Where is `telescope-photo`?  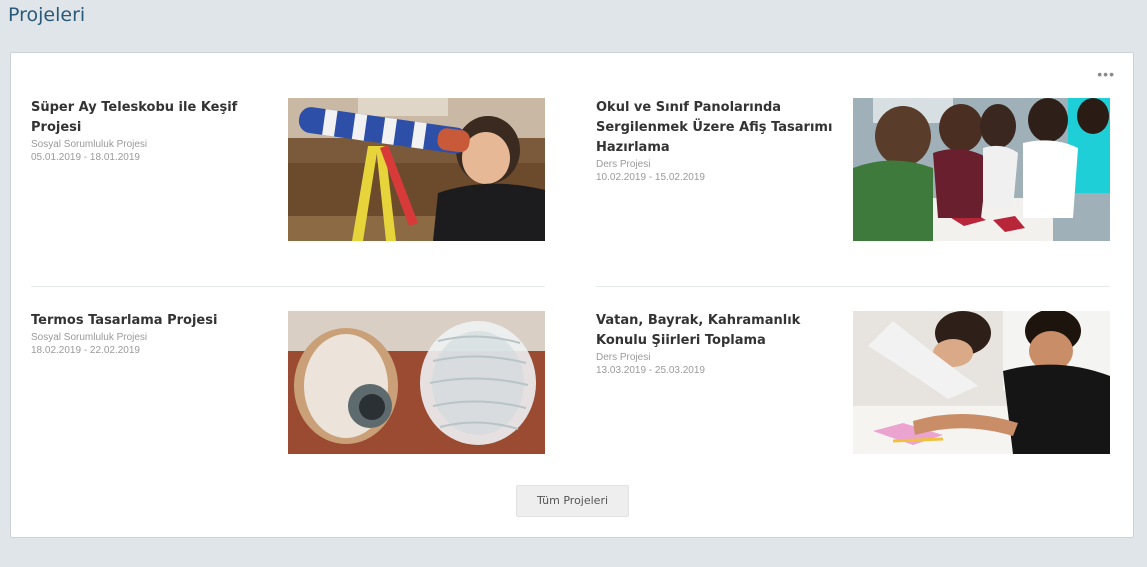
telescope-photo is located at coordinates (416, 169).